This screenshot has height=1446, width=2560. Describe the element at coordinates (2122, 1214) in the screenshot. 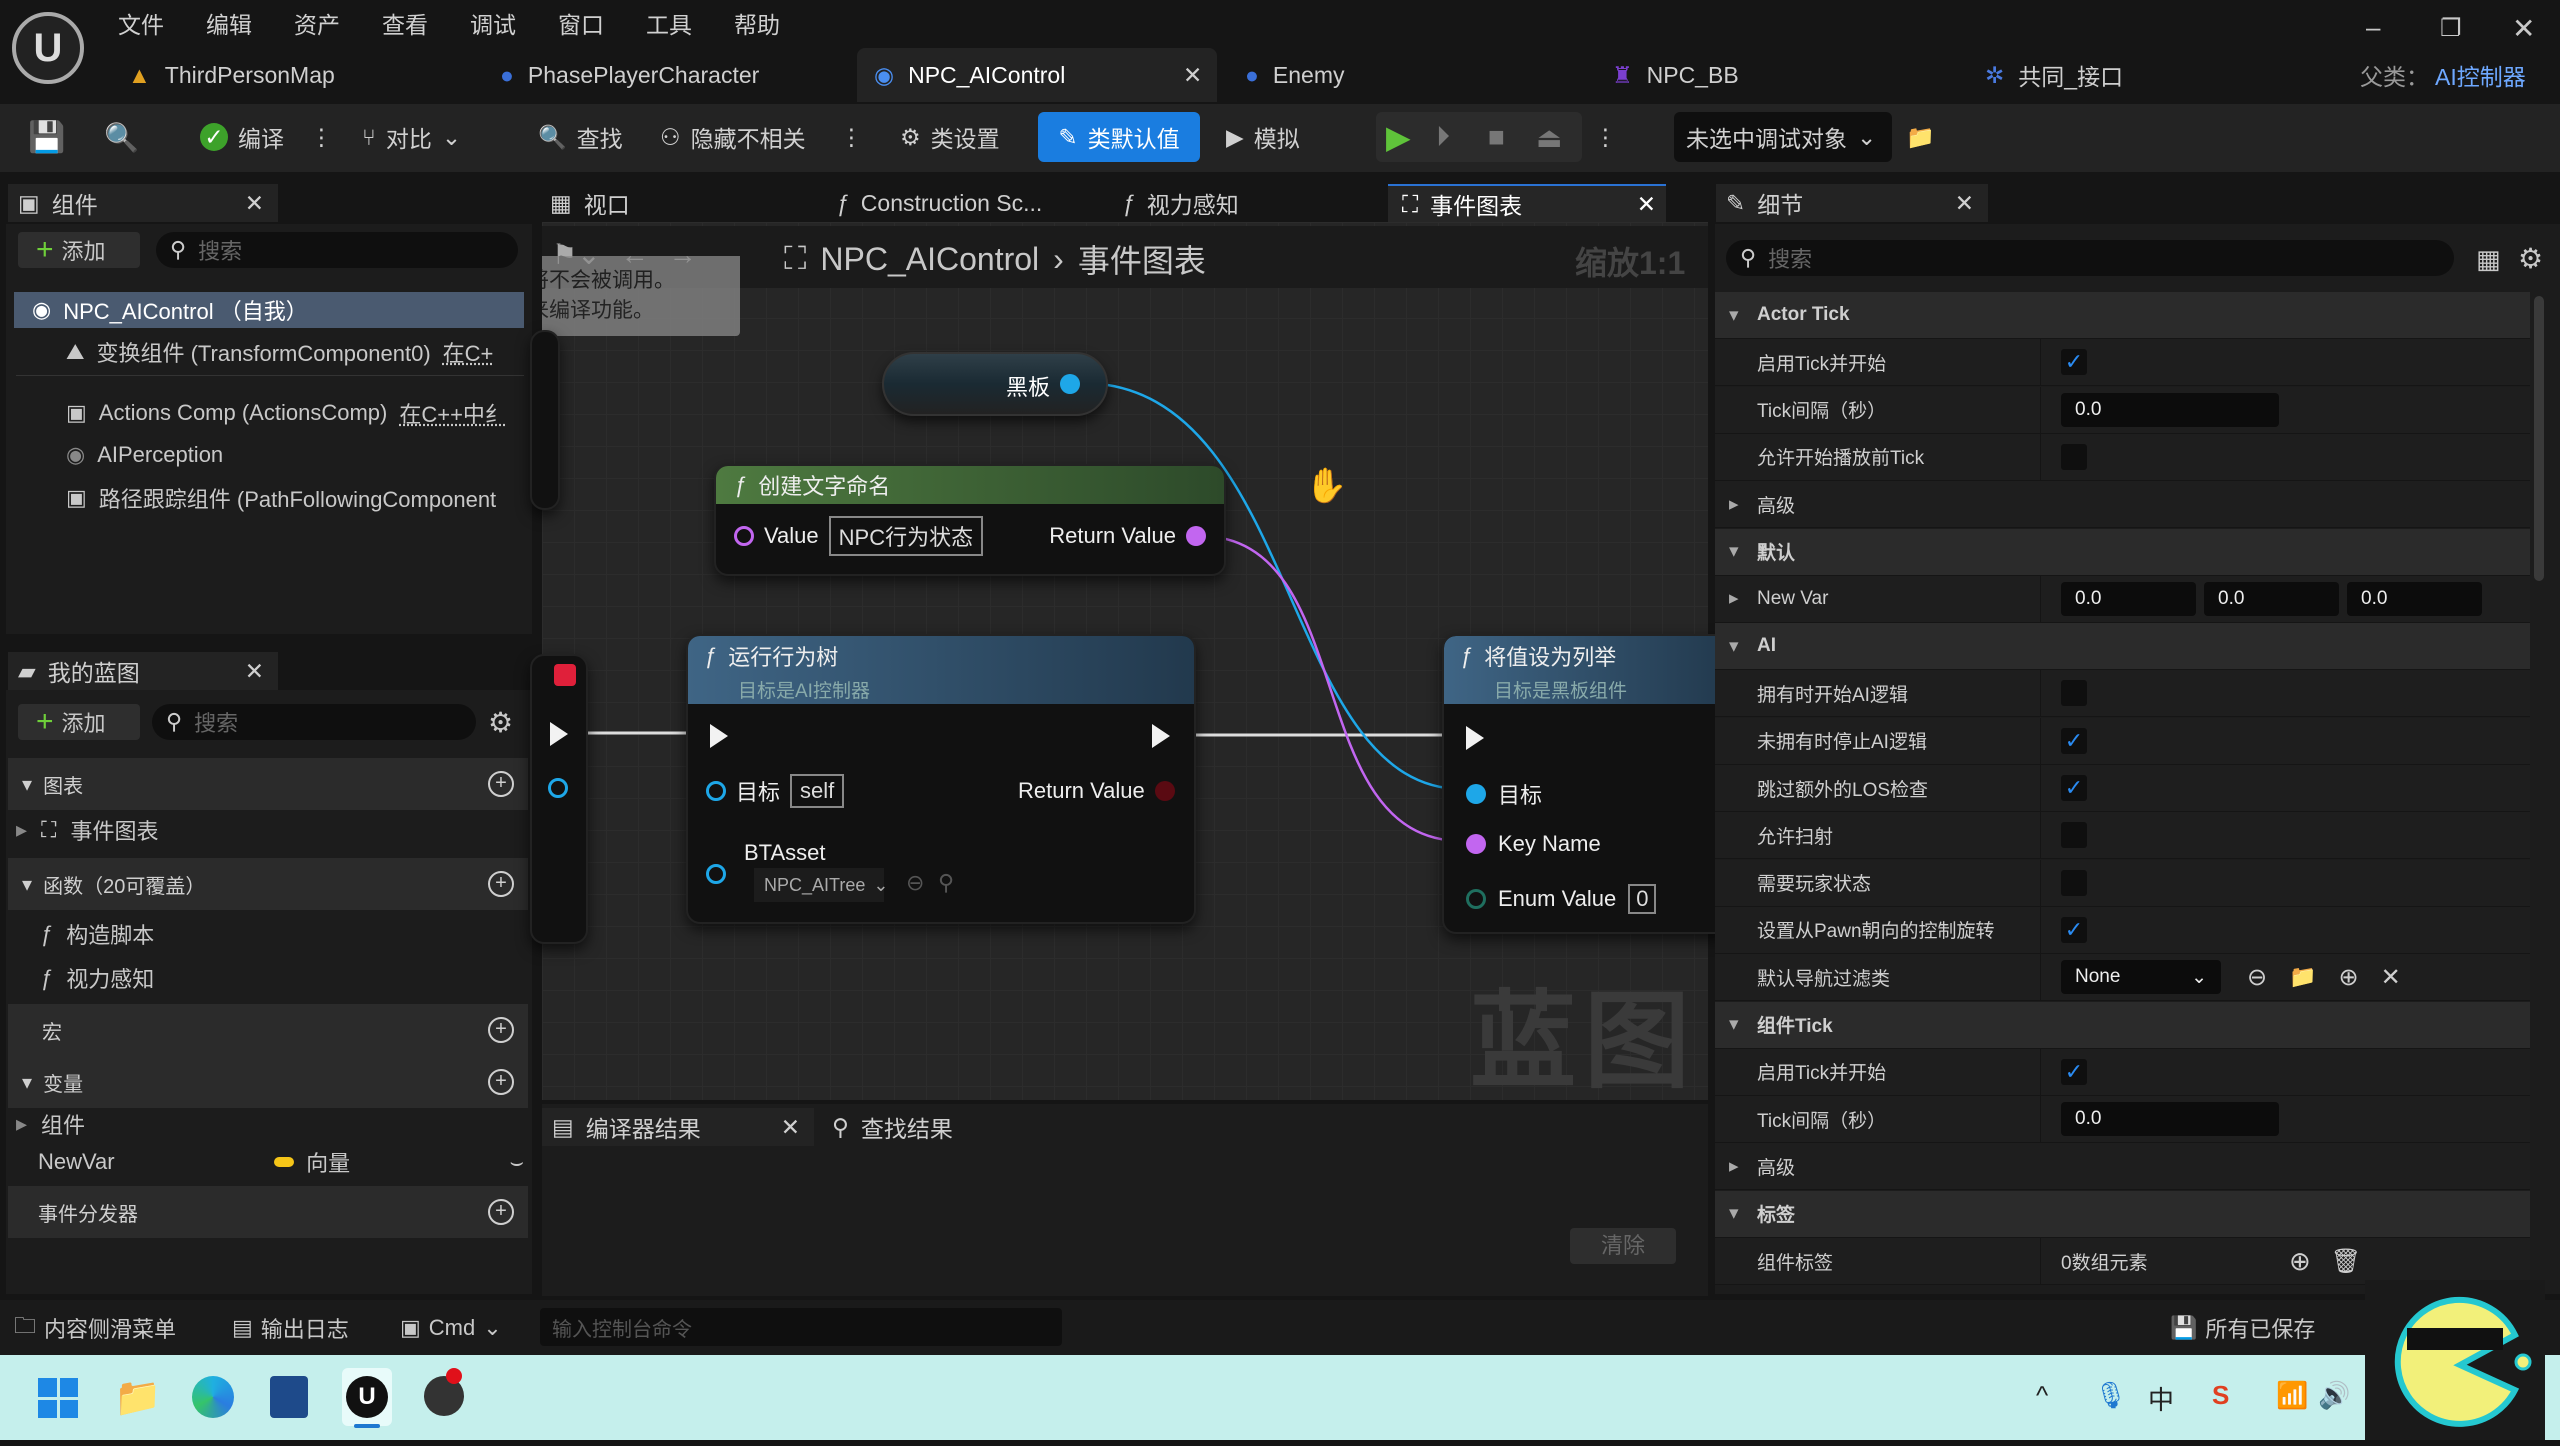

I see `details-row-section: ▾ 标签` at that location.